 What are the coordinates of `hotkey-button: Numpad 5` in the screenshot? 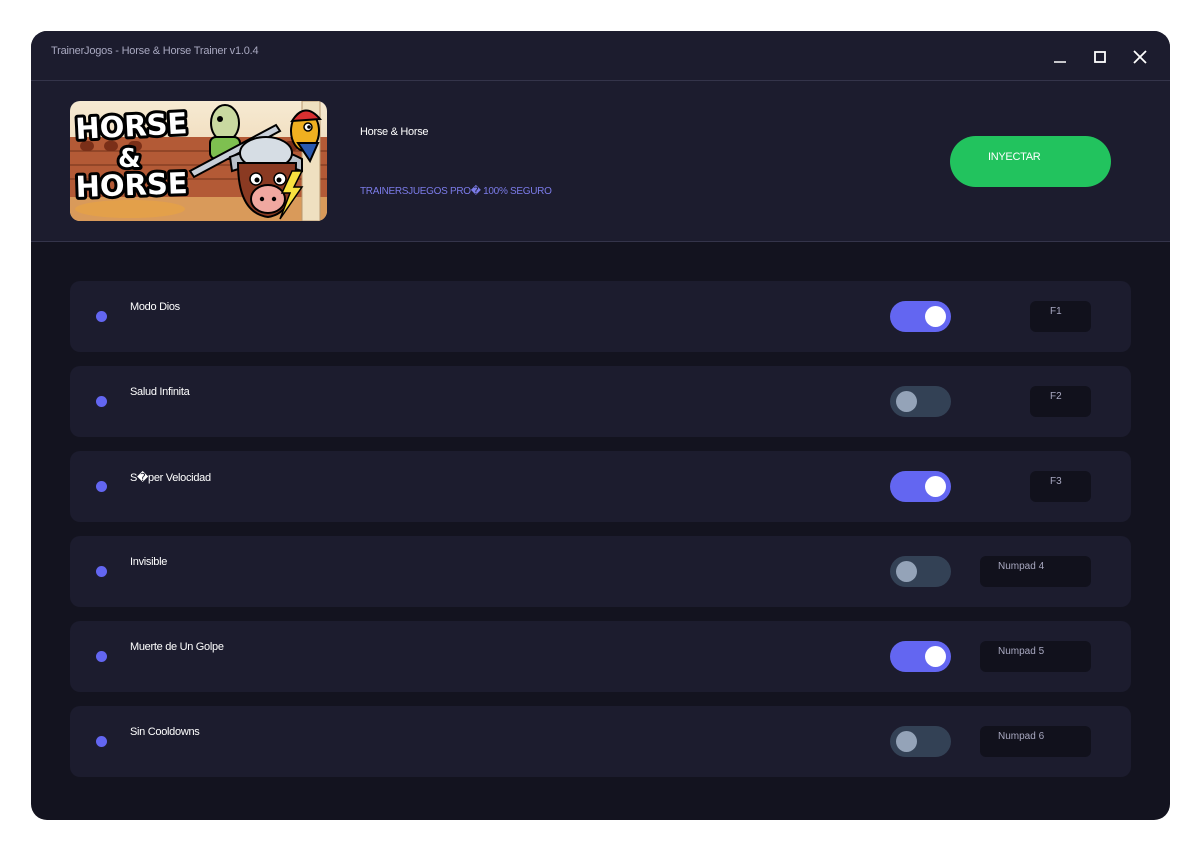 It's located at (1035, 656).